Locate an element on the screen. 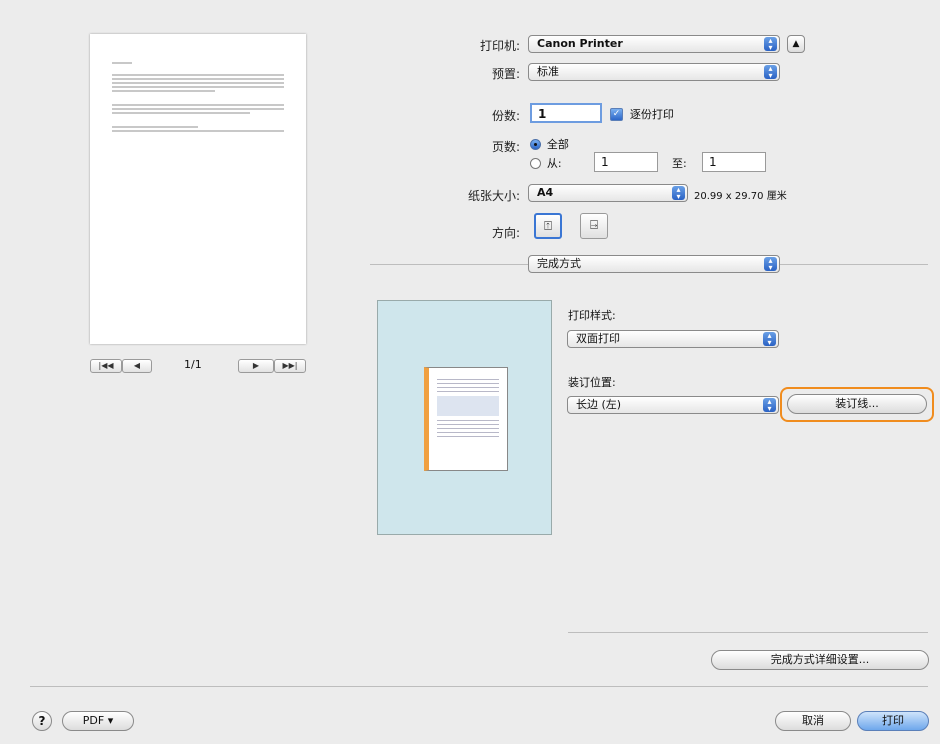 Image resolution: width=940 pixels, height=744 pixels. pages-label: 页数: is located at coordinates (505, 147).